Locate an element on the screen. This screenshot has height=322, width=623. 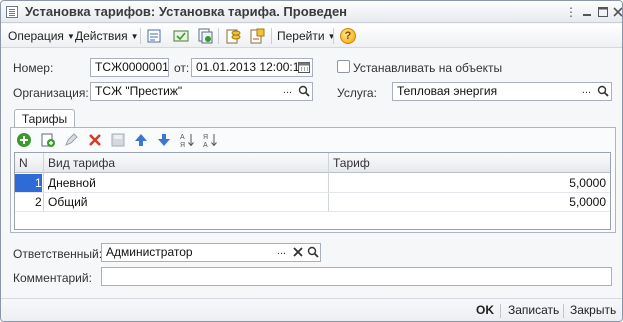
move-down-icon is located at coordinates (164, 140).